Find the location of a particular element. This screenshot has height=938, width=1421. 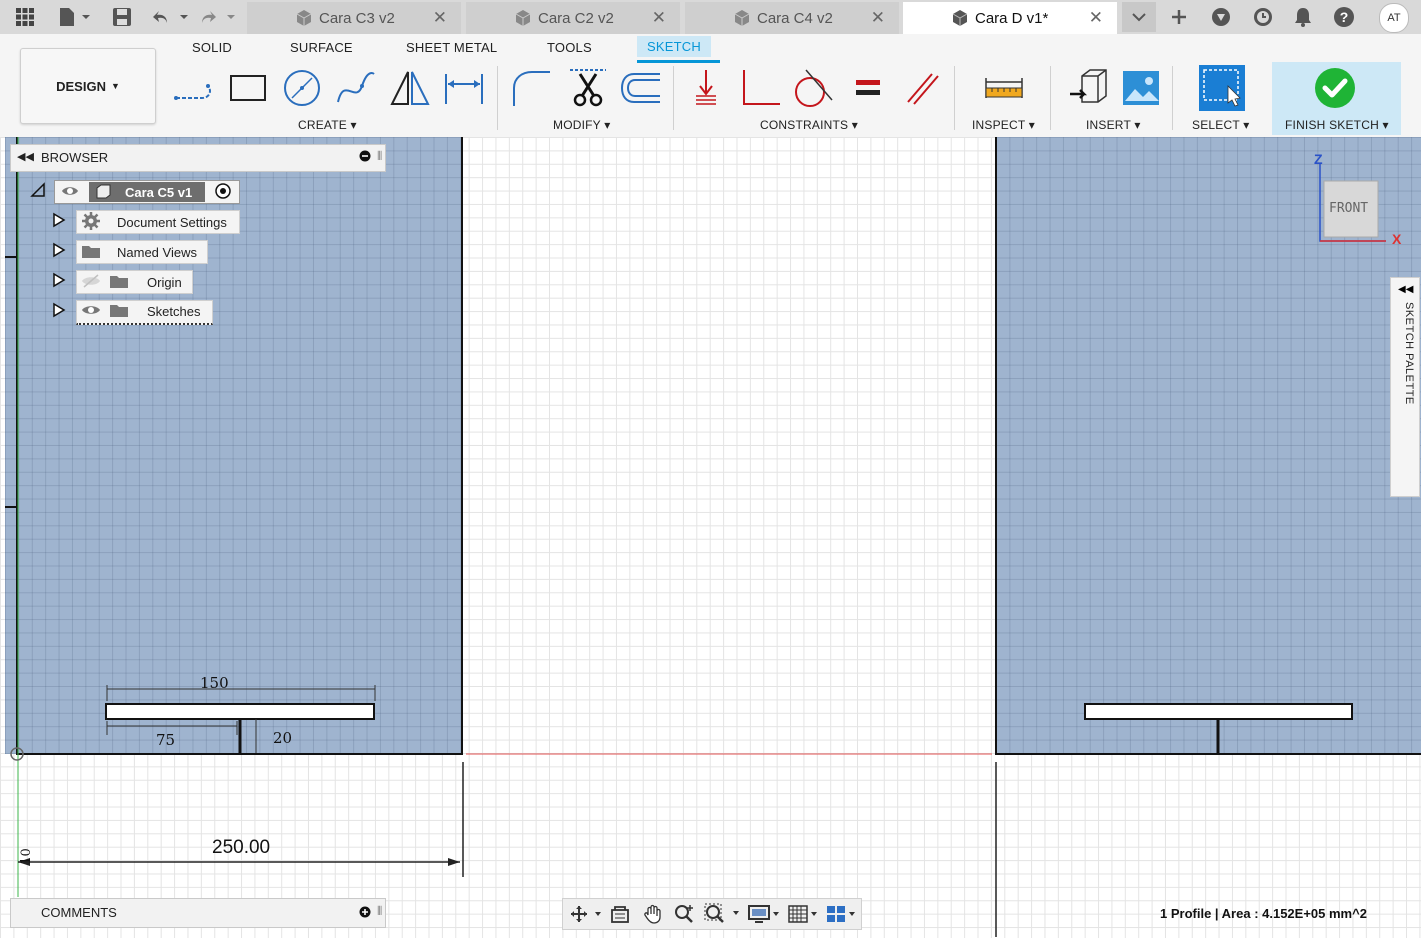

extensions-icon is located at coordinates (1221, 17).